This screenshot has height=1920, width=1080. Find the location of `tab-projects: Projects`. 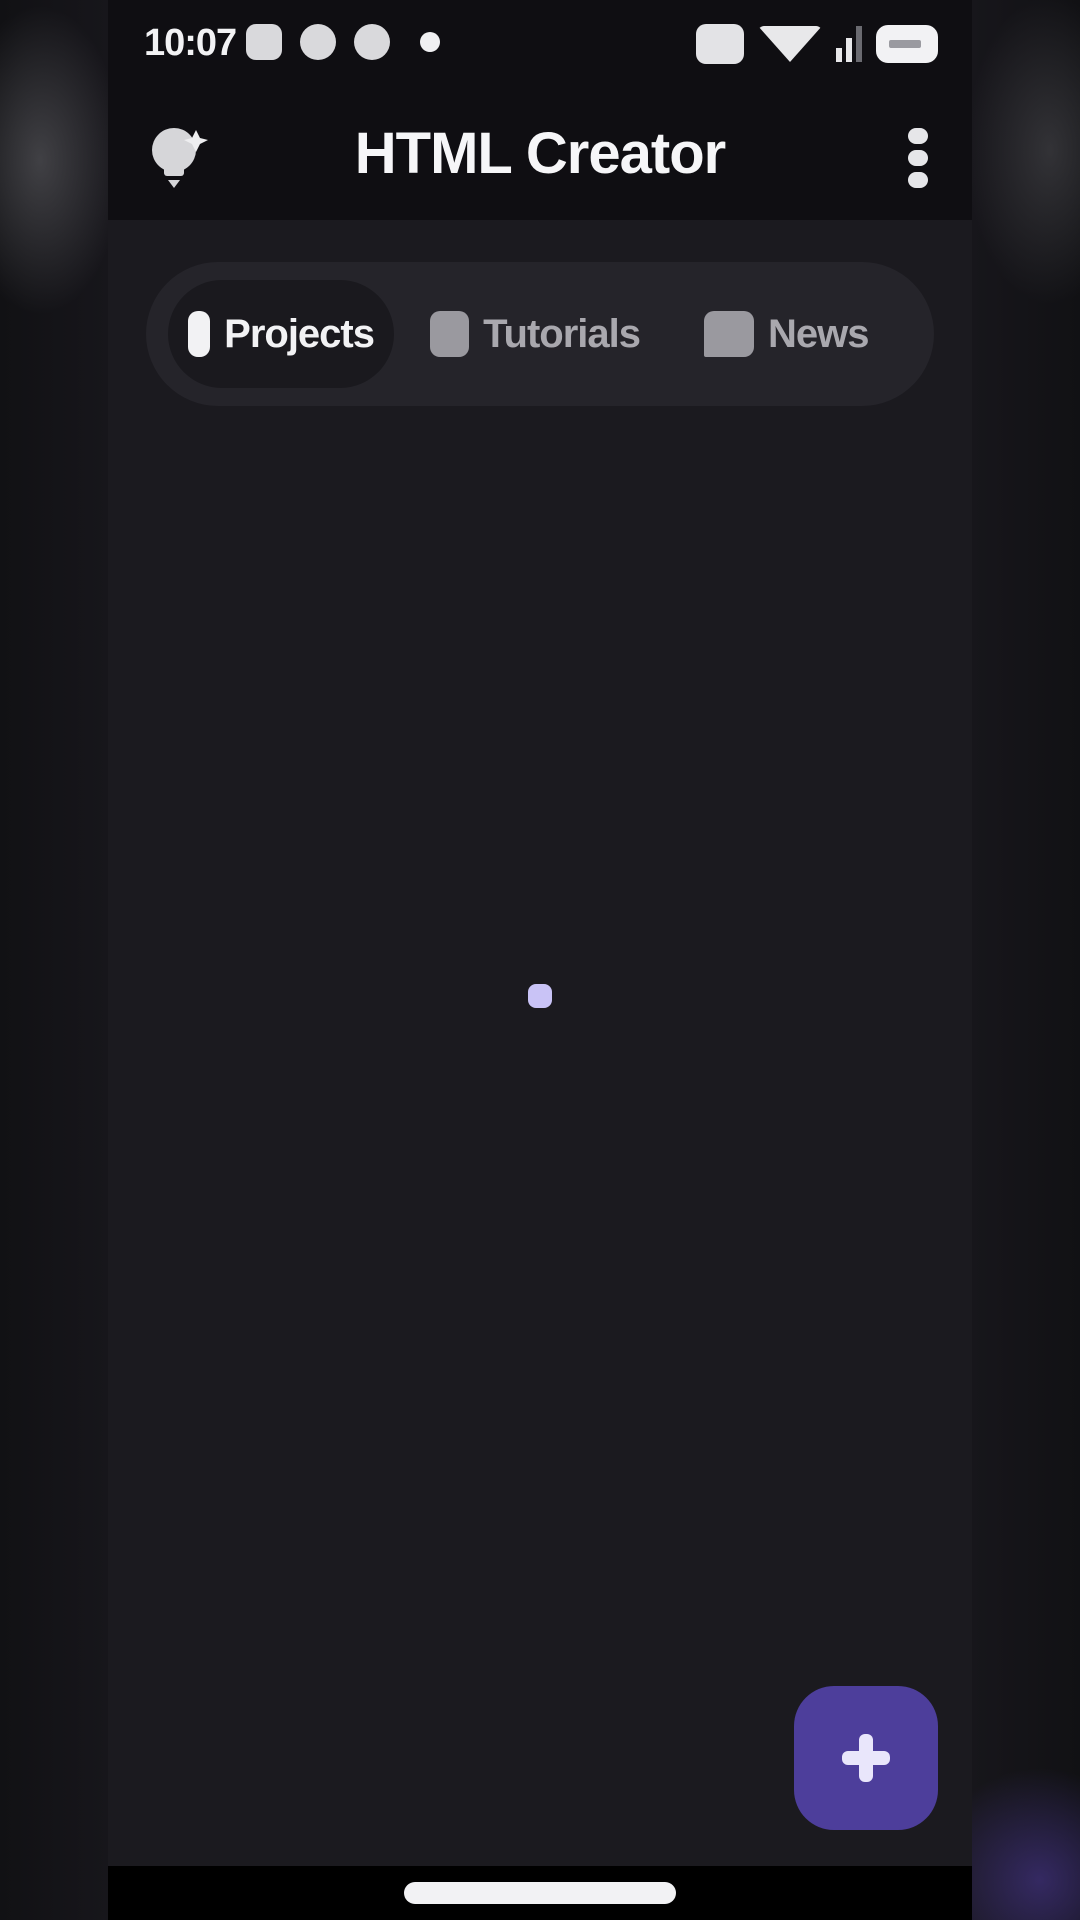

tab-projects: Projects is located at coordinates (281, 334).